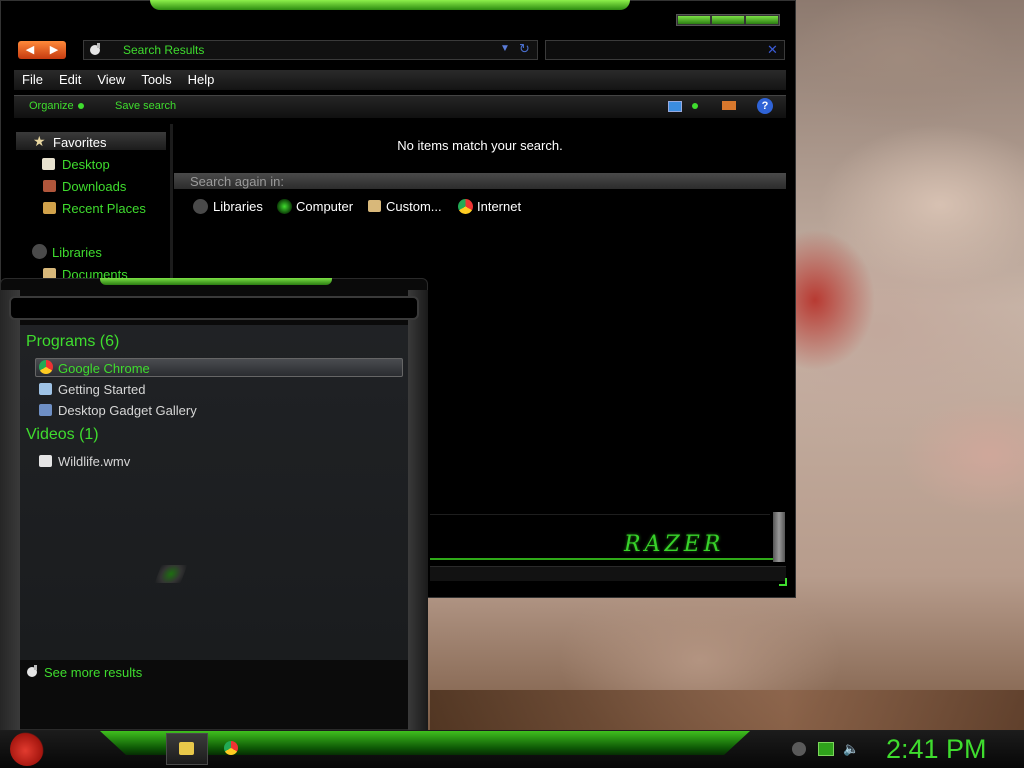 Image resolution: width=1024 pixels, height=768 pixels. Describe the element at coordinates (605, 559) in the screenshot. I see `details-pane-glow` at that location.